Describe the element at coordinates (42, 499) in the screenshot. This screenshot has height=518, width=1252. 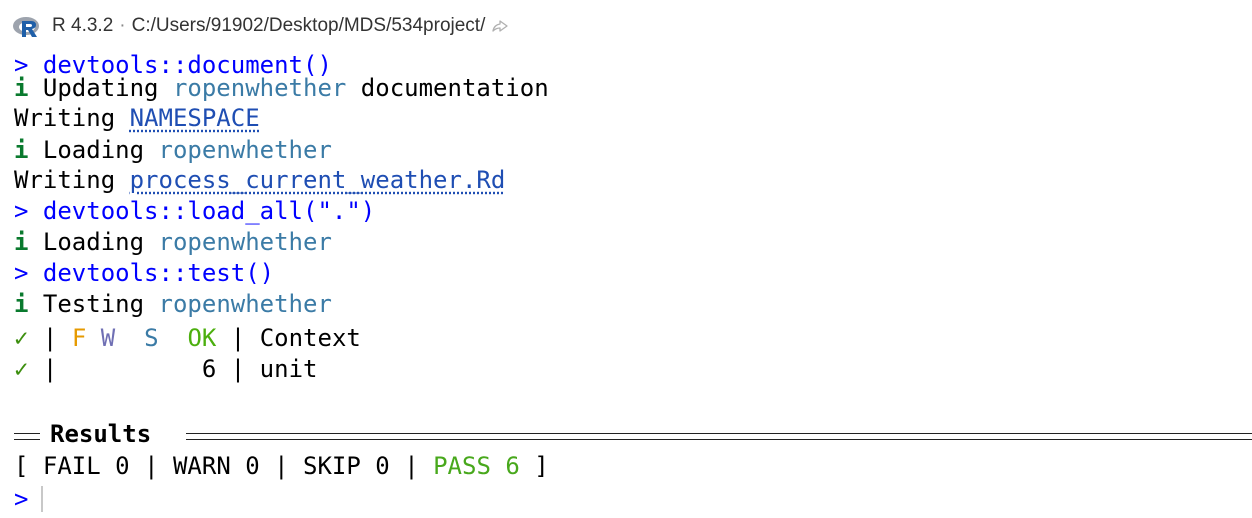
I see `text-cursor` at that location.